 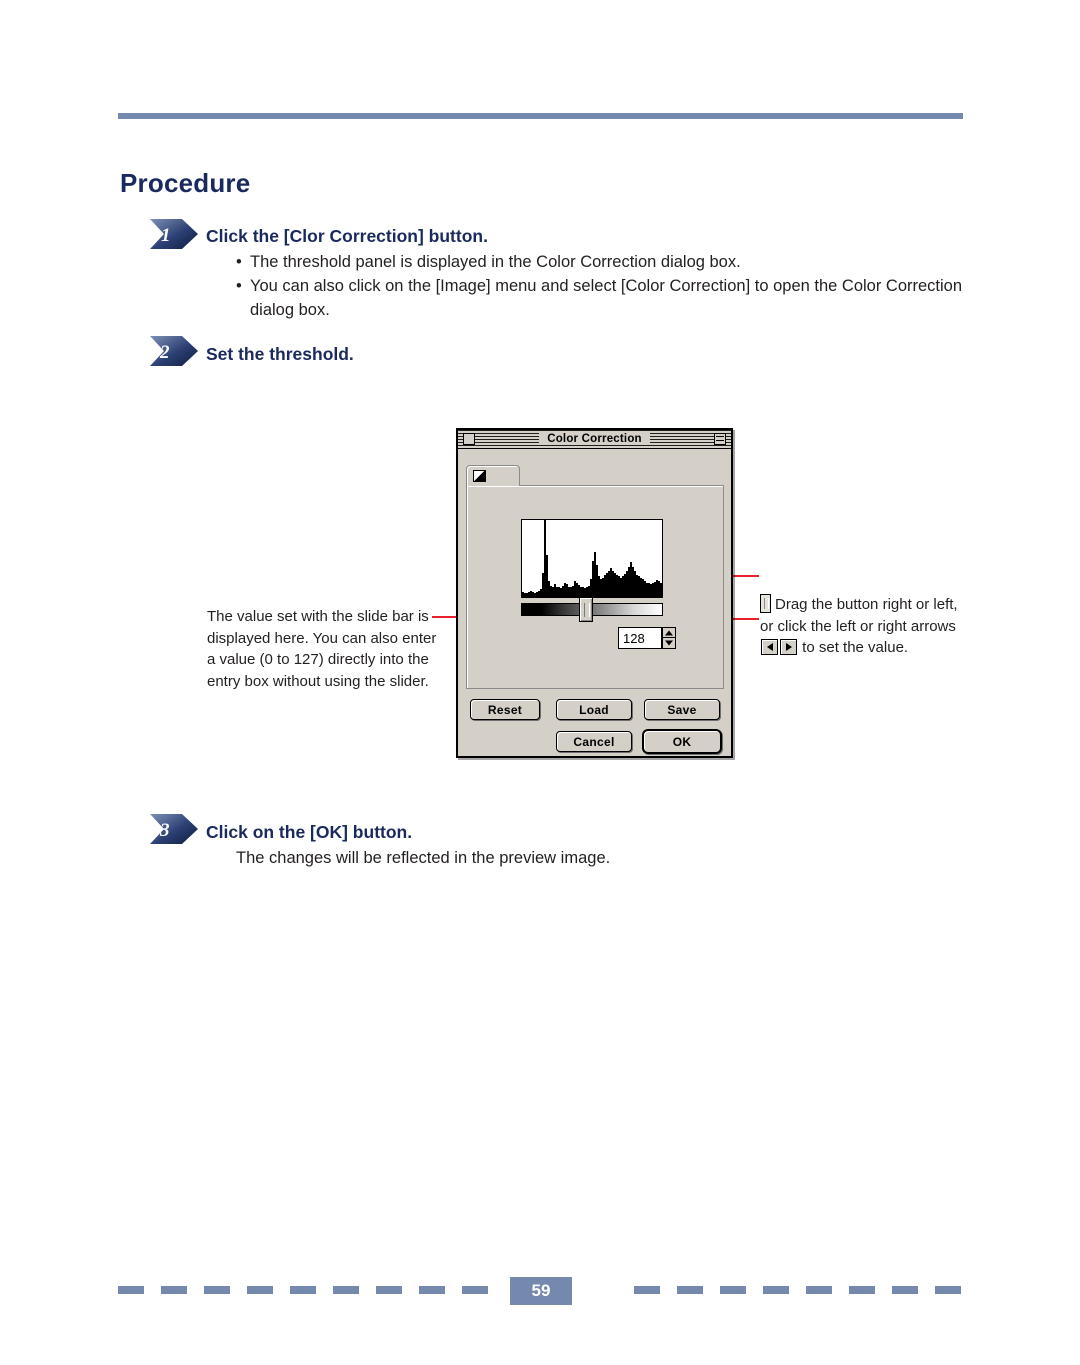 What do you see at coordinates (720, 439) in the screenshot?
I see `zoom-box-icon` at bounding box center [720, 439].